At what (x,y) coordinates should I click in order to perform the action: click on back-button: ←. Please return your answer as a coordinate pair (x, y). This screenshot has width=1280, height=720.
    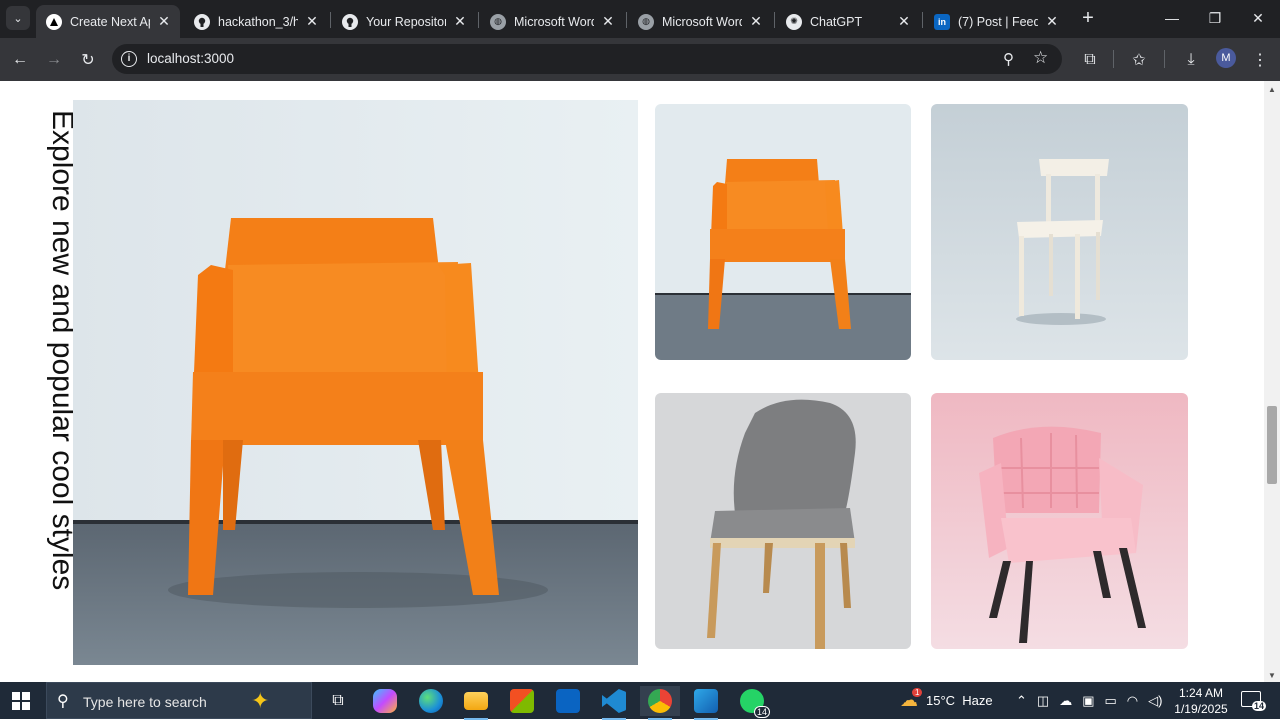
    Looking at the image, I should click on (20, 60).